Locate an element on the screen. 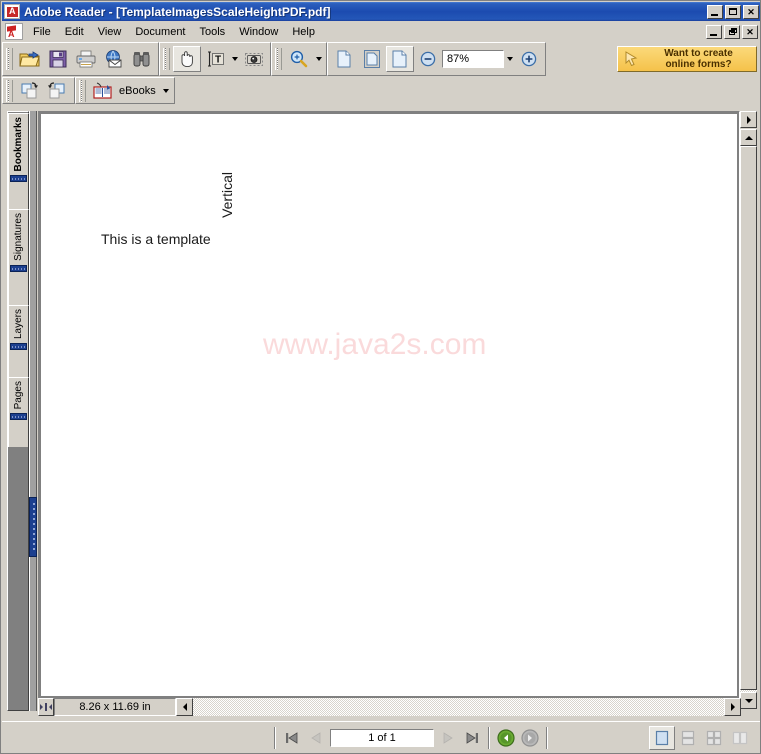  vertical-scroll-track is located at coordinates (748, 419).